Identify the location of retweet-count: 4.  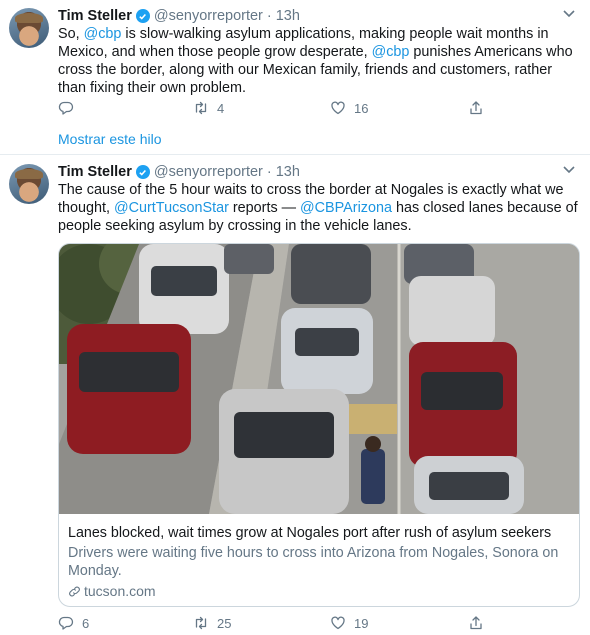
(221, 108).